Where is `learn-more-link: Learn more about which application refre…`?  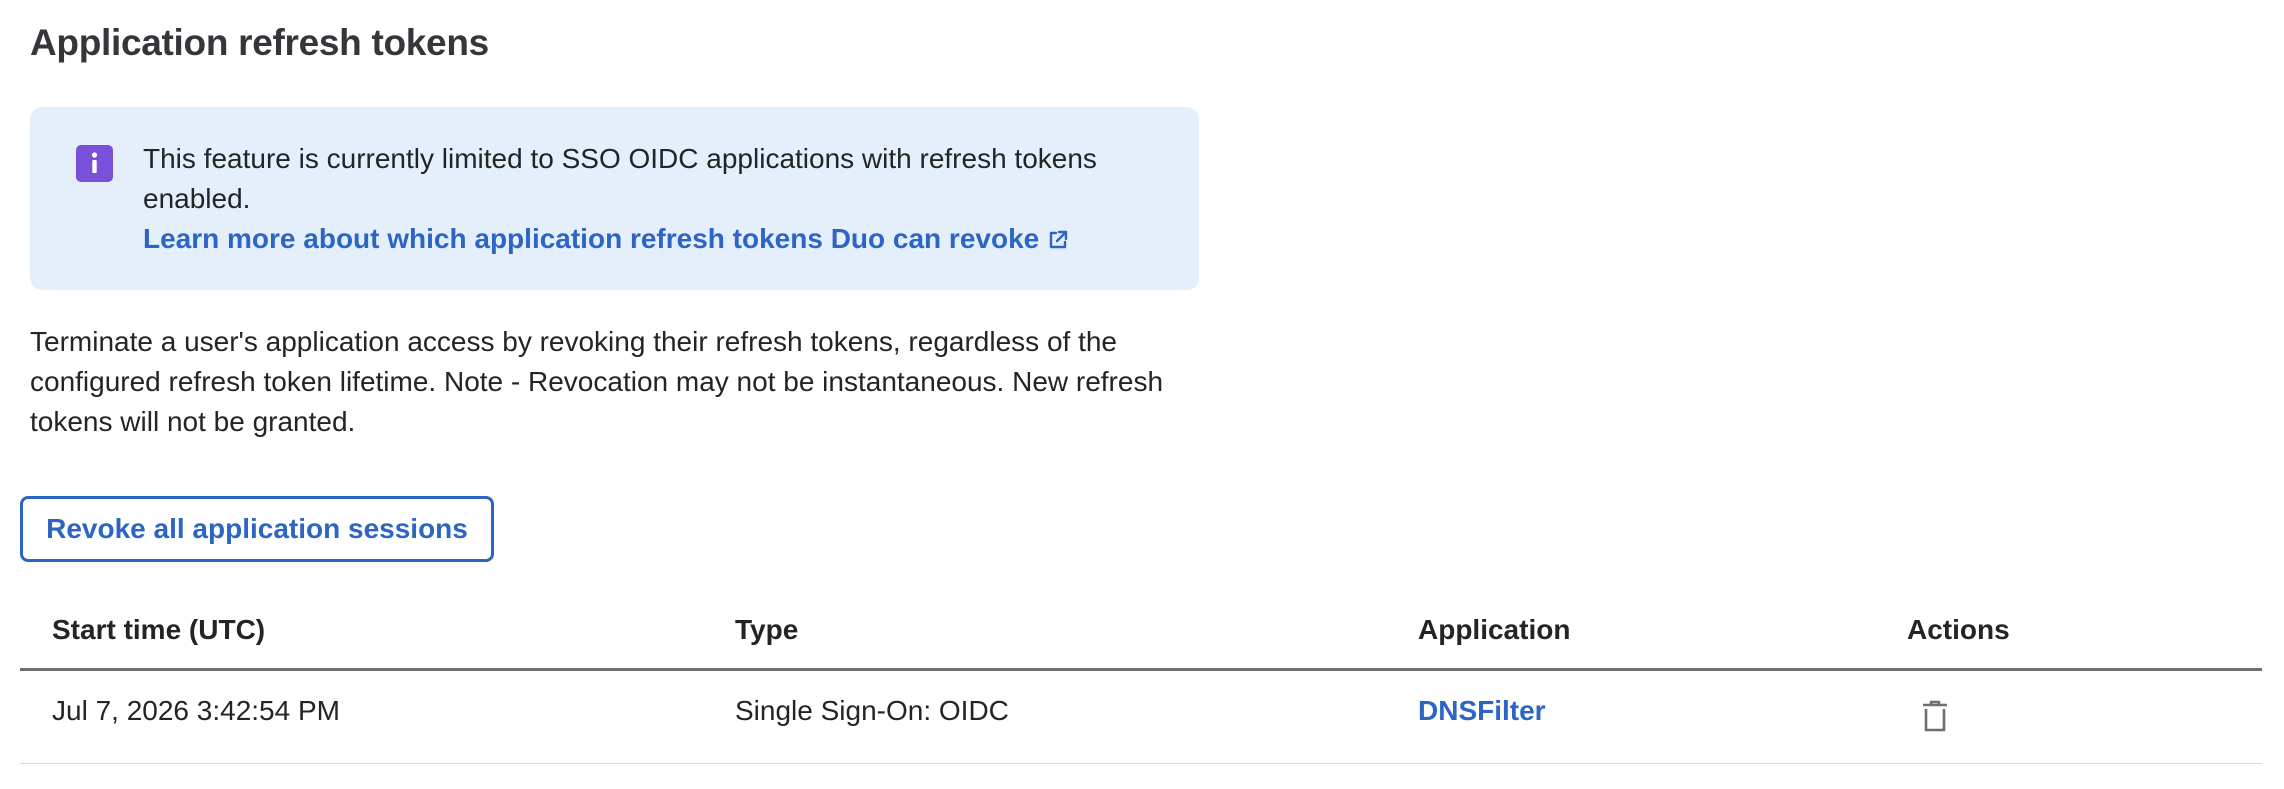 learn-more-link: Learn more about which application refre… is located at coordinates (606, 239).